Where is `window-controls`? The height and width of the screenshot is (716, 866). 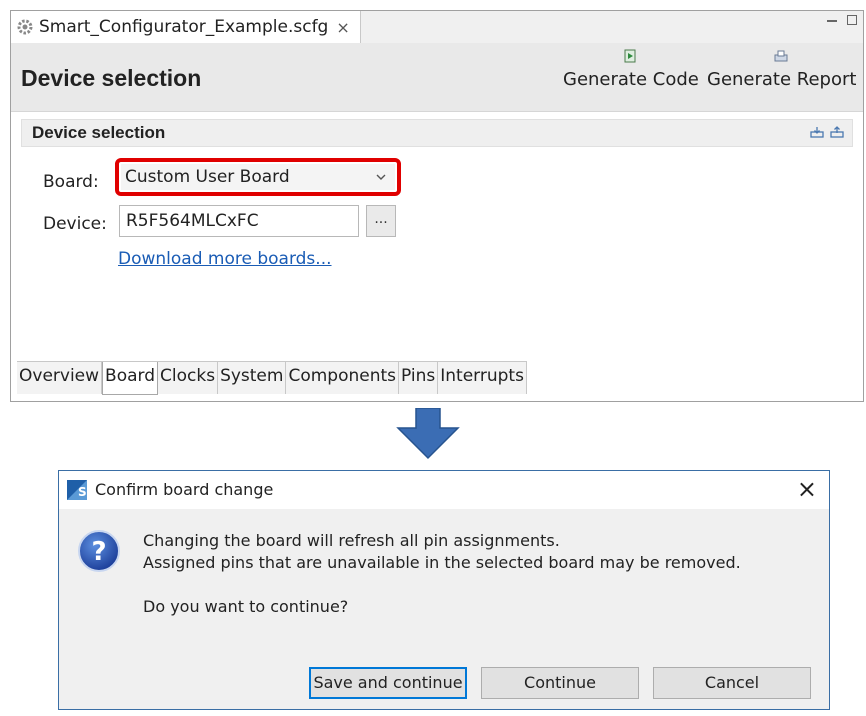 window-controls is located at coordinates (842, 20).